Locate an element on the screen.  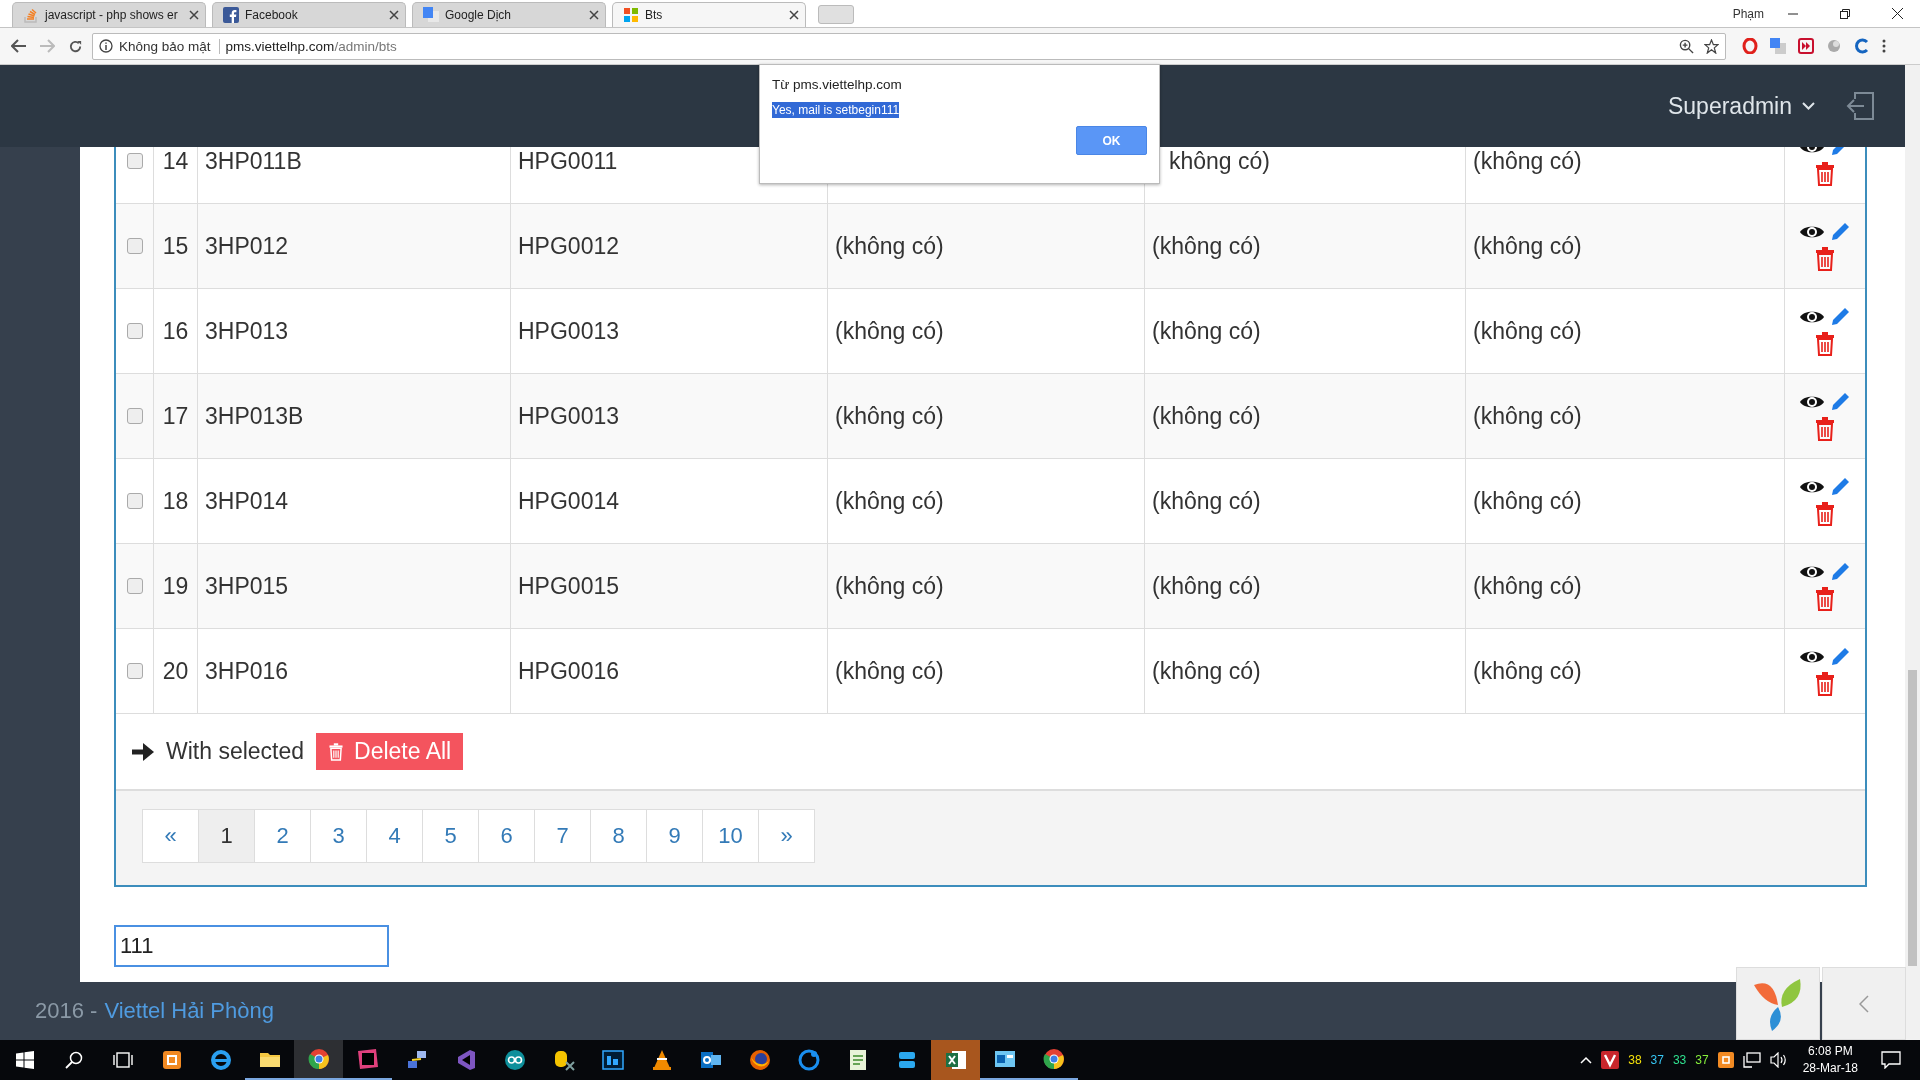
dialog-origin: Từ pms.viettelhp.com is located at coordinates (837, 84).